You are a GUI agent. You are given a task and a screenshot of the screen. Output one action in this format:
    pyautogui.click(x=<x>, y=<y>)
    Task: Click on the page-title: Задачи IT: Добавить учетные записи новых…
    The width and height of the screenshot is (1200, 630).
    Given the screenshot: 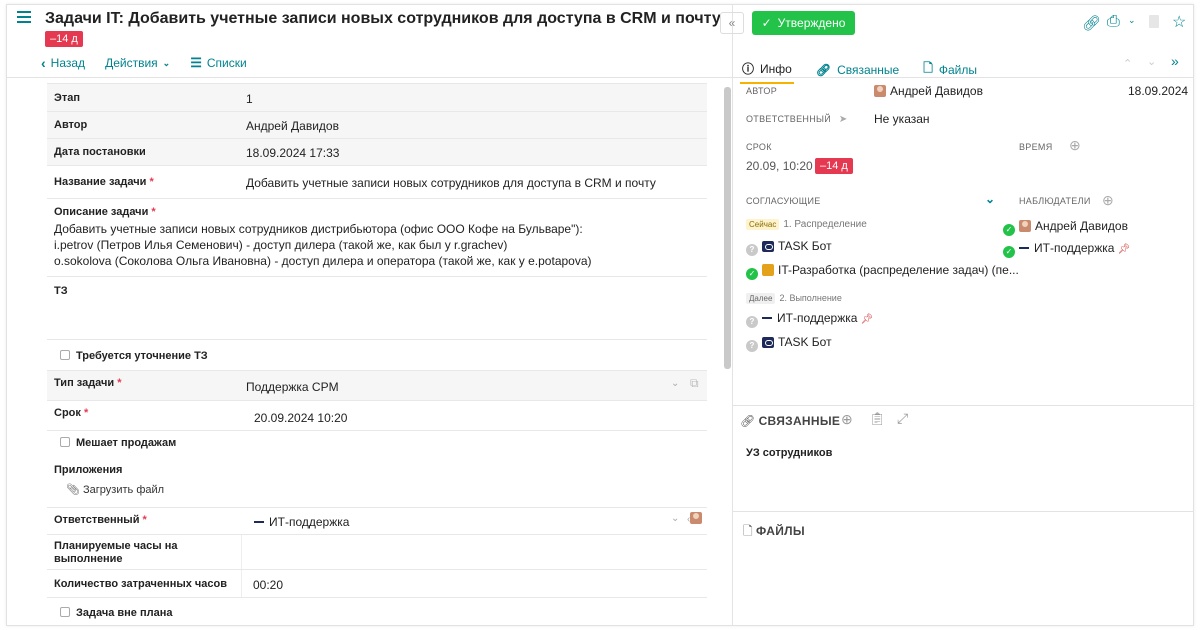 What is the action you would take?
    pyautogui.click(x=383, y=18)
    